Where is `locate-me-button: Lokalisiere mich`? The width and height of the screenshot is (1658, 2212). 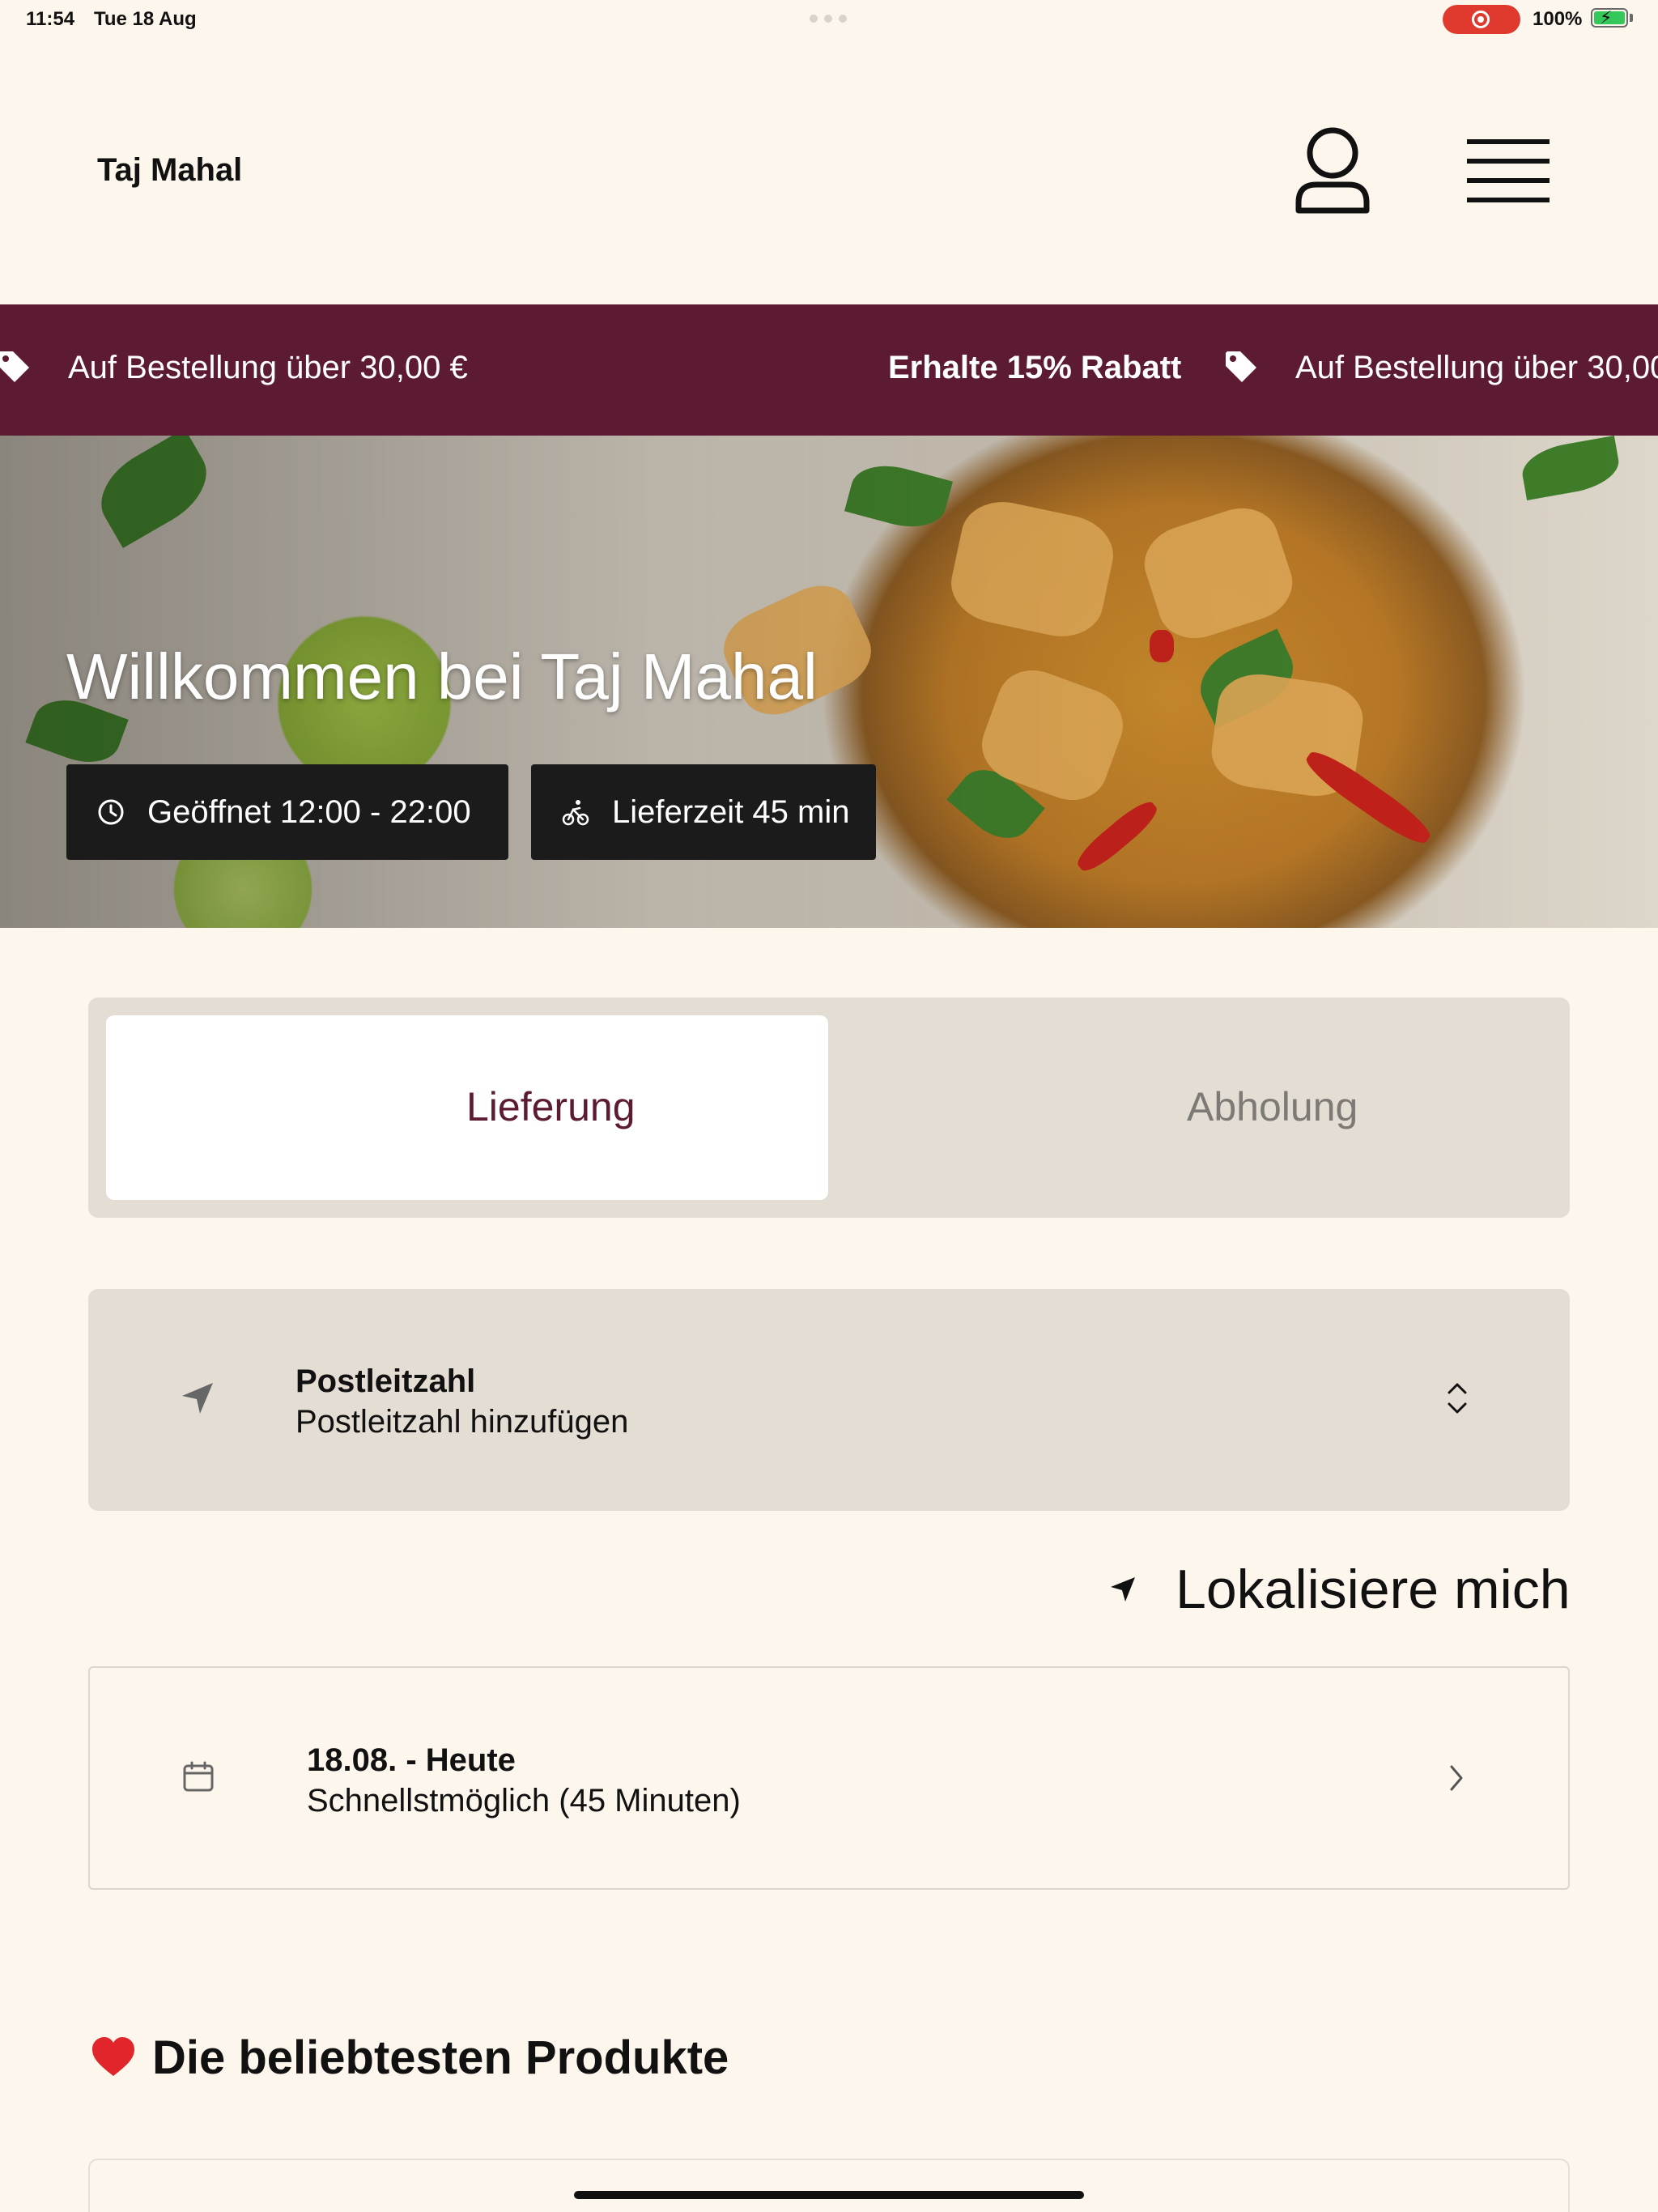 locate-me-button: Lokalisiere mich is located at coordinates (1340, 1590).